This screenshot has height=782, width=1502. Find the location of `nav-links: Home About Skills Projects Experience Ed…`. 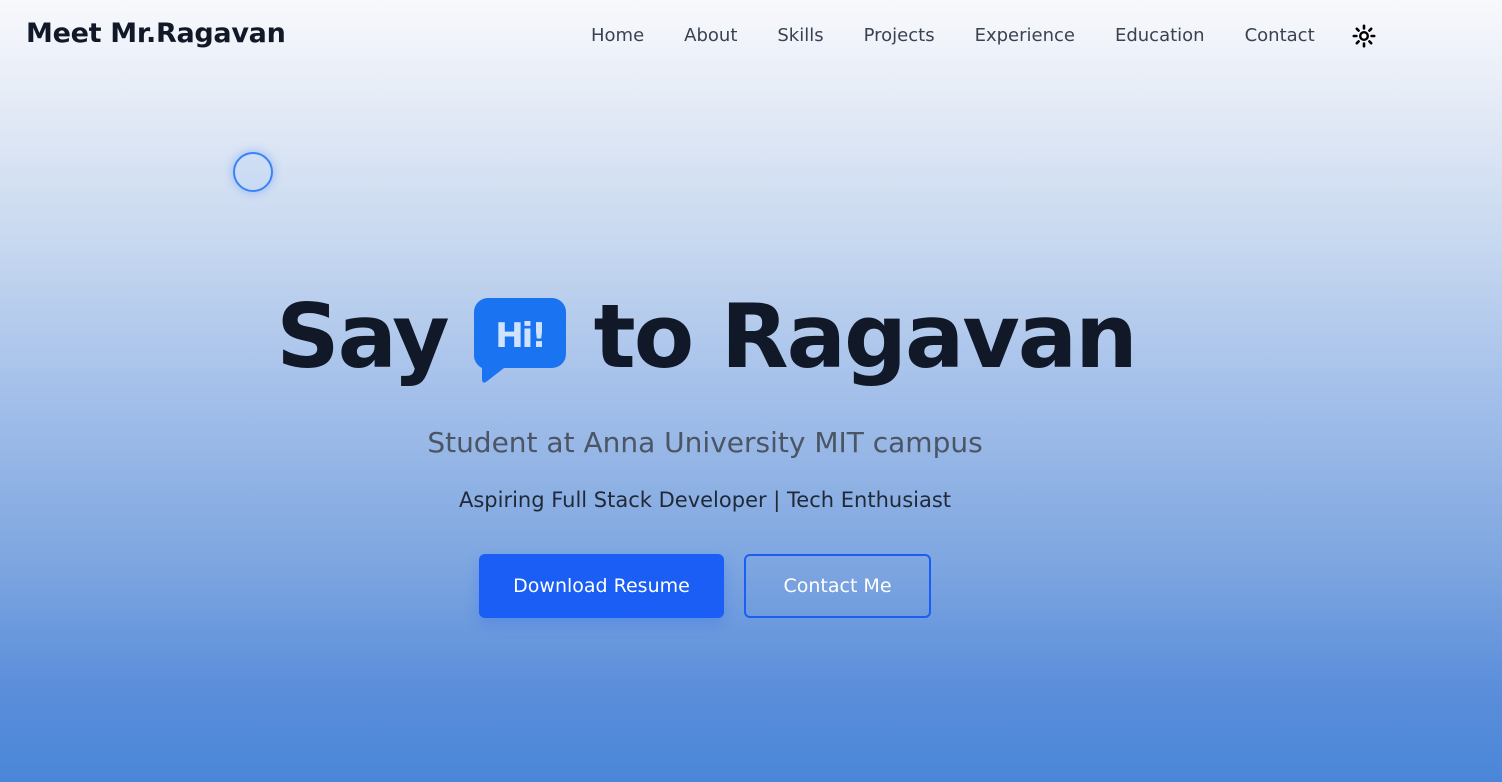

nav-links: Home About Skills Projects Experience Ed… is located at coordinates (973, 36).